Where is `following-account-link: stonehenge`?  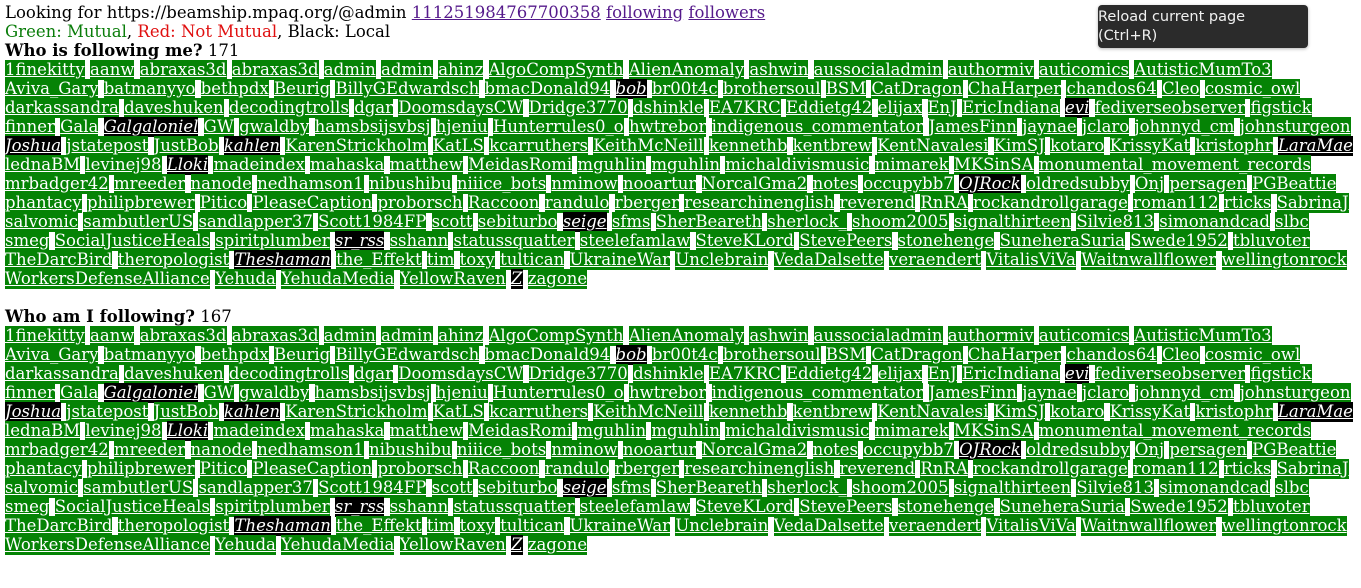 following-account-link: stonehenge is located at coordinates (946, 507).